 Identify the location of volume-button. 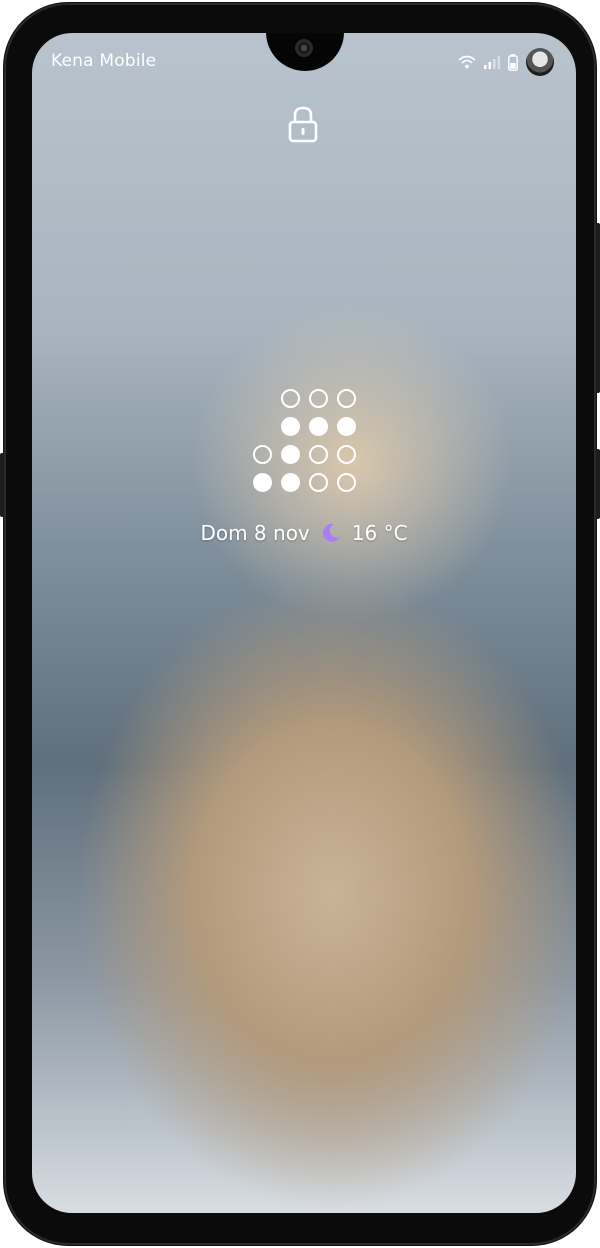
(2, 485).